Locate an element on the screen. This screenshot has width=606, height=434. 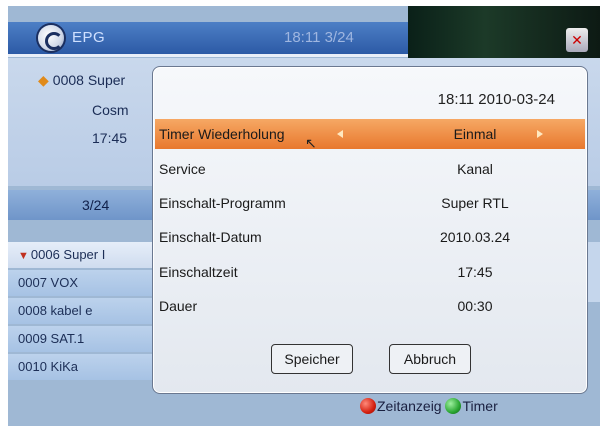
service-value: Kanal is located at coordinates (475, 169).